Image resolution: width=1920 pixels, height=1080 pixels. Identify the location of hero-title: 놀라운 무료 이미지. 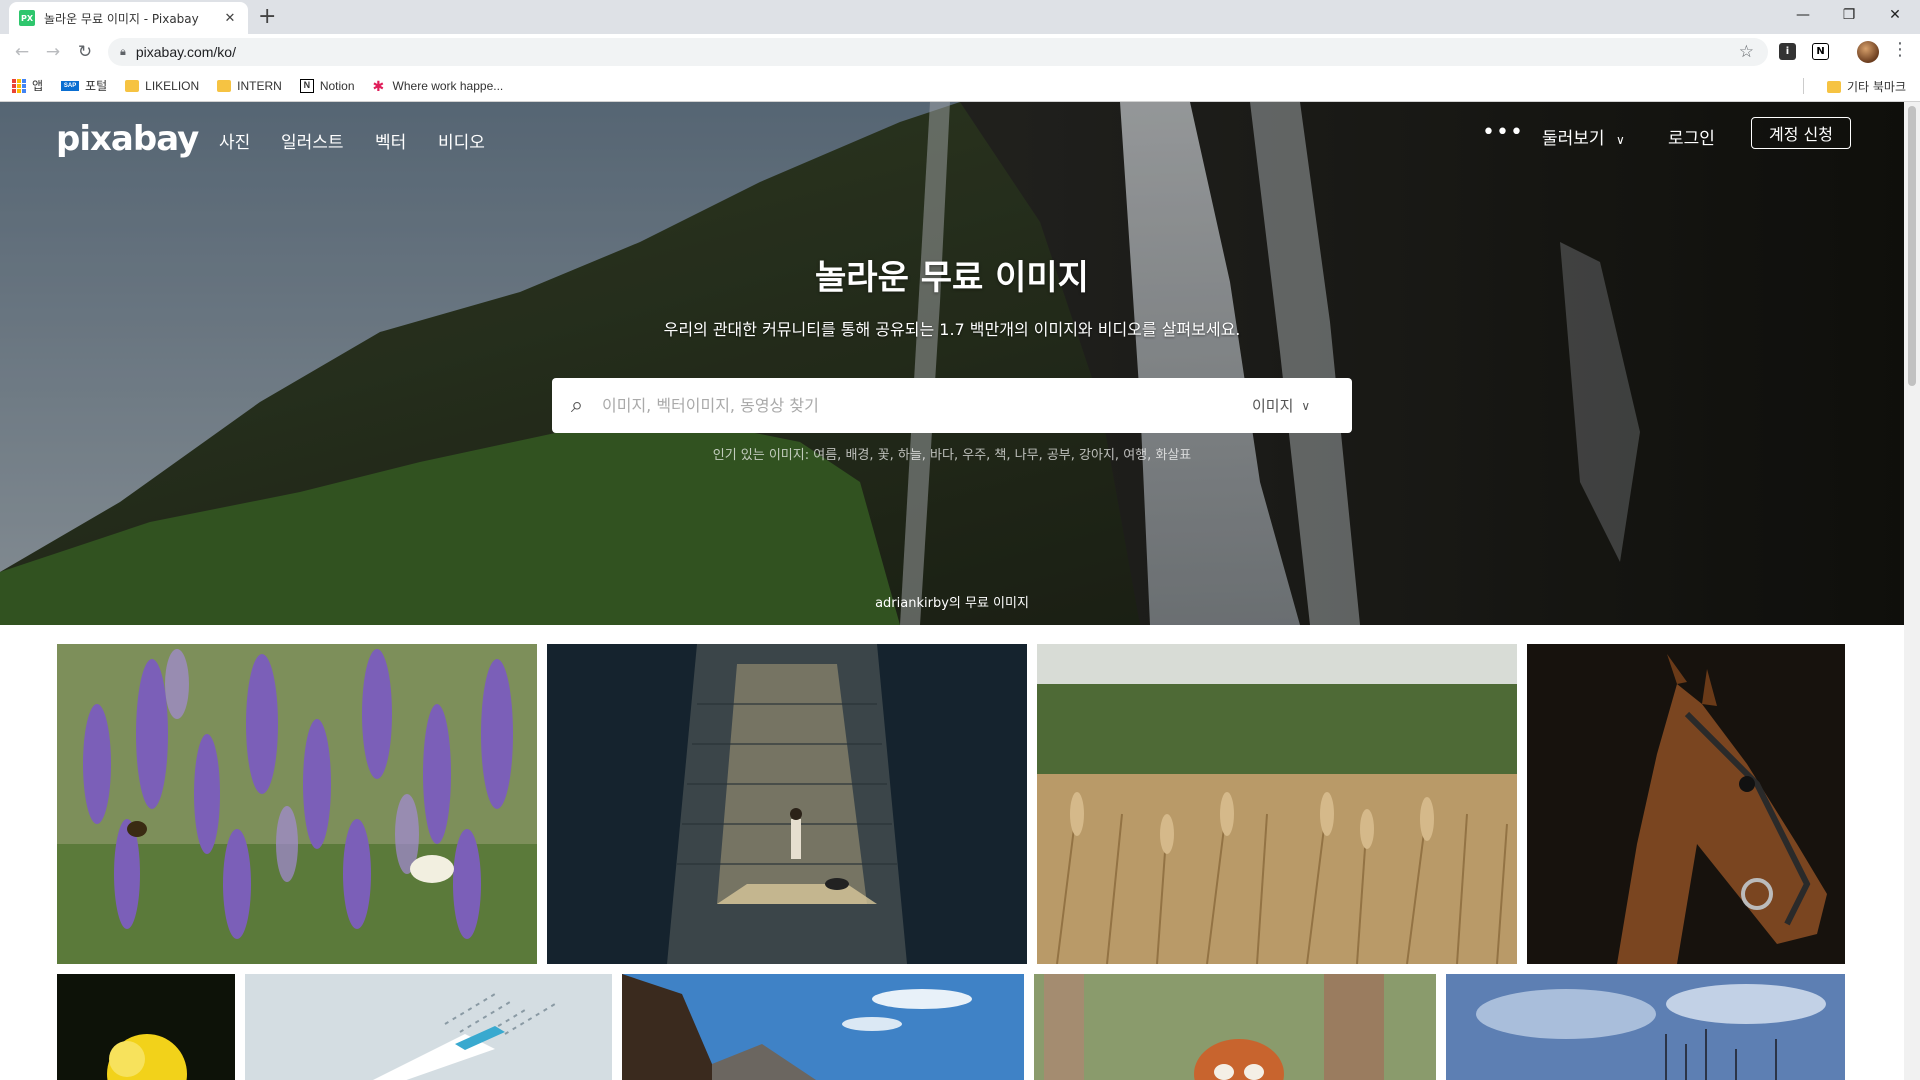
(952, 278).